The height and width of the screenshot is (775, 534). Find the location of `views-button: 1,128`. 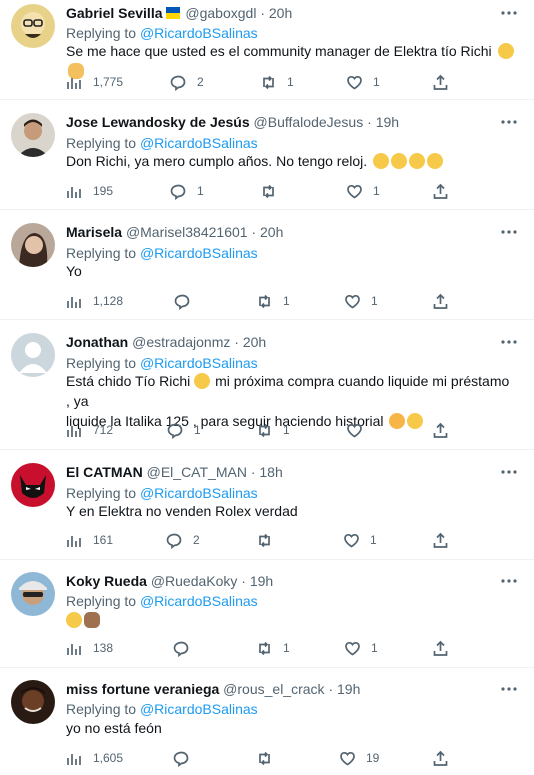

views-button: 1,128 is located at coordinates (94, 301).